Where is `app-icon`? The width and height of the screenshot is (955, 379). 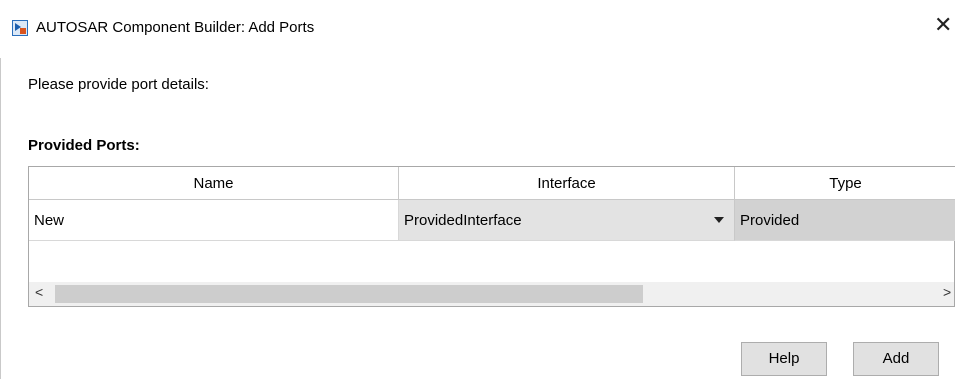
app-icon is located at coordinates (20, 28).